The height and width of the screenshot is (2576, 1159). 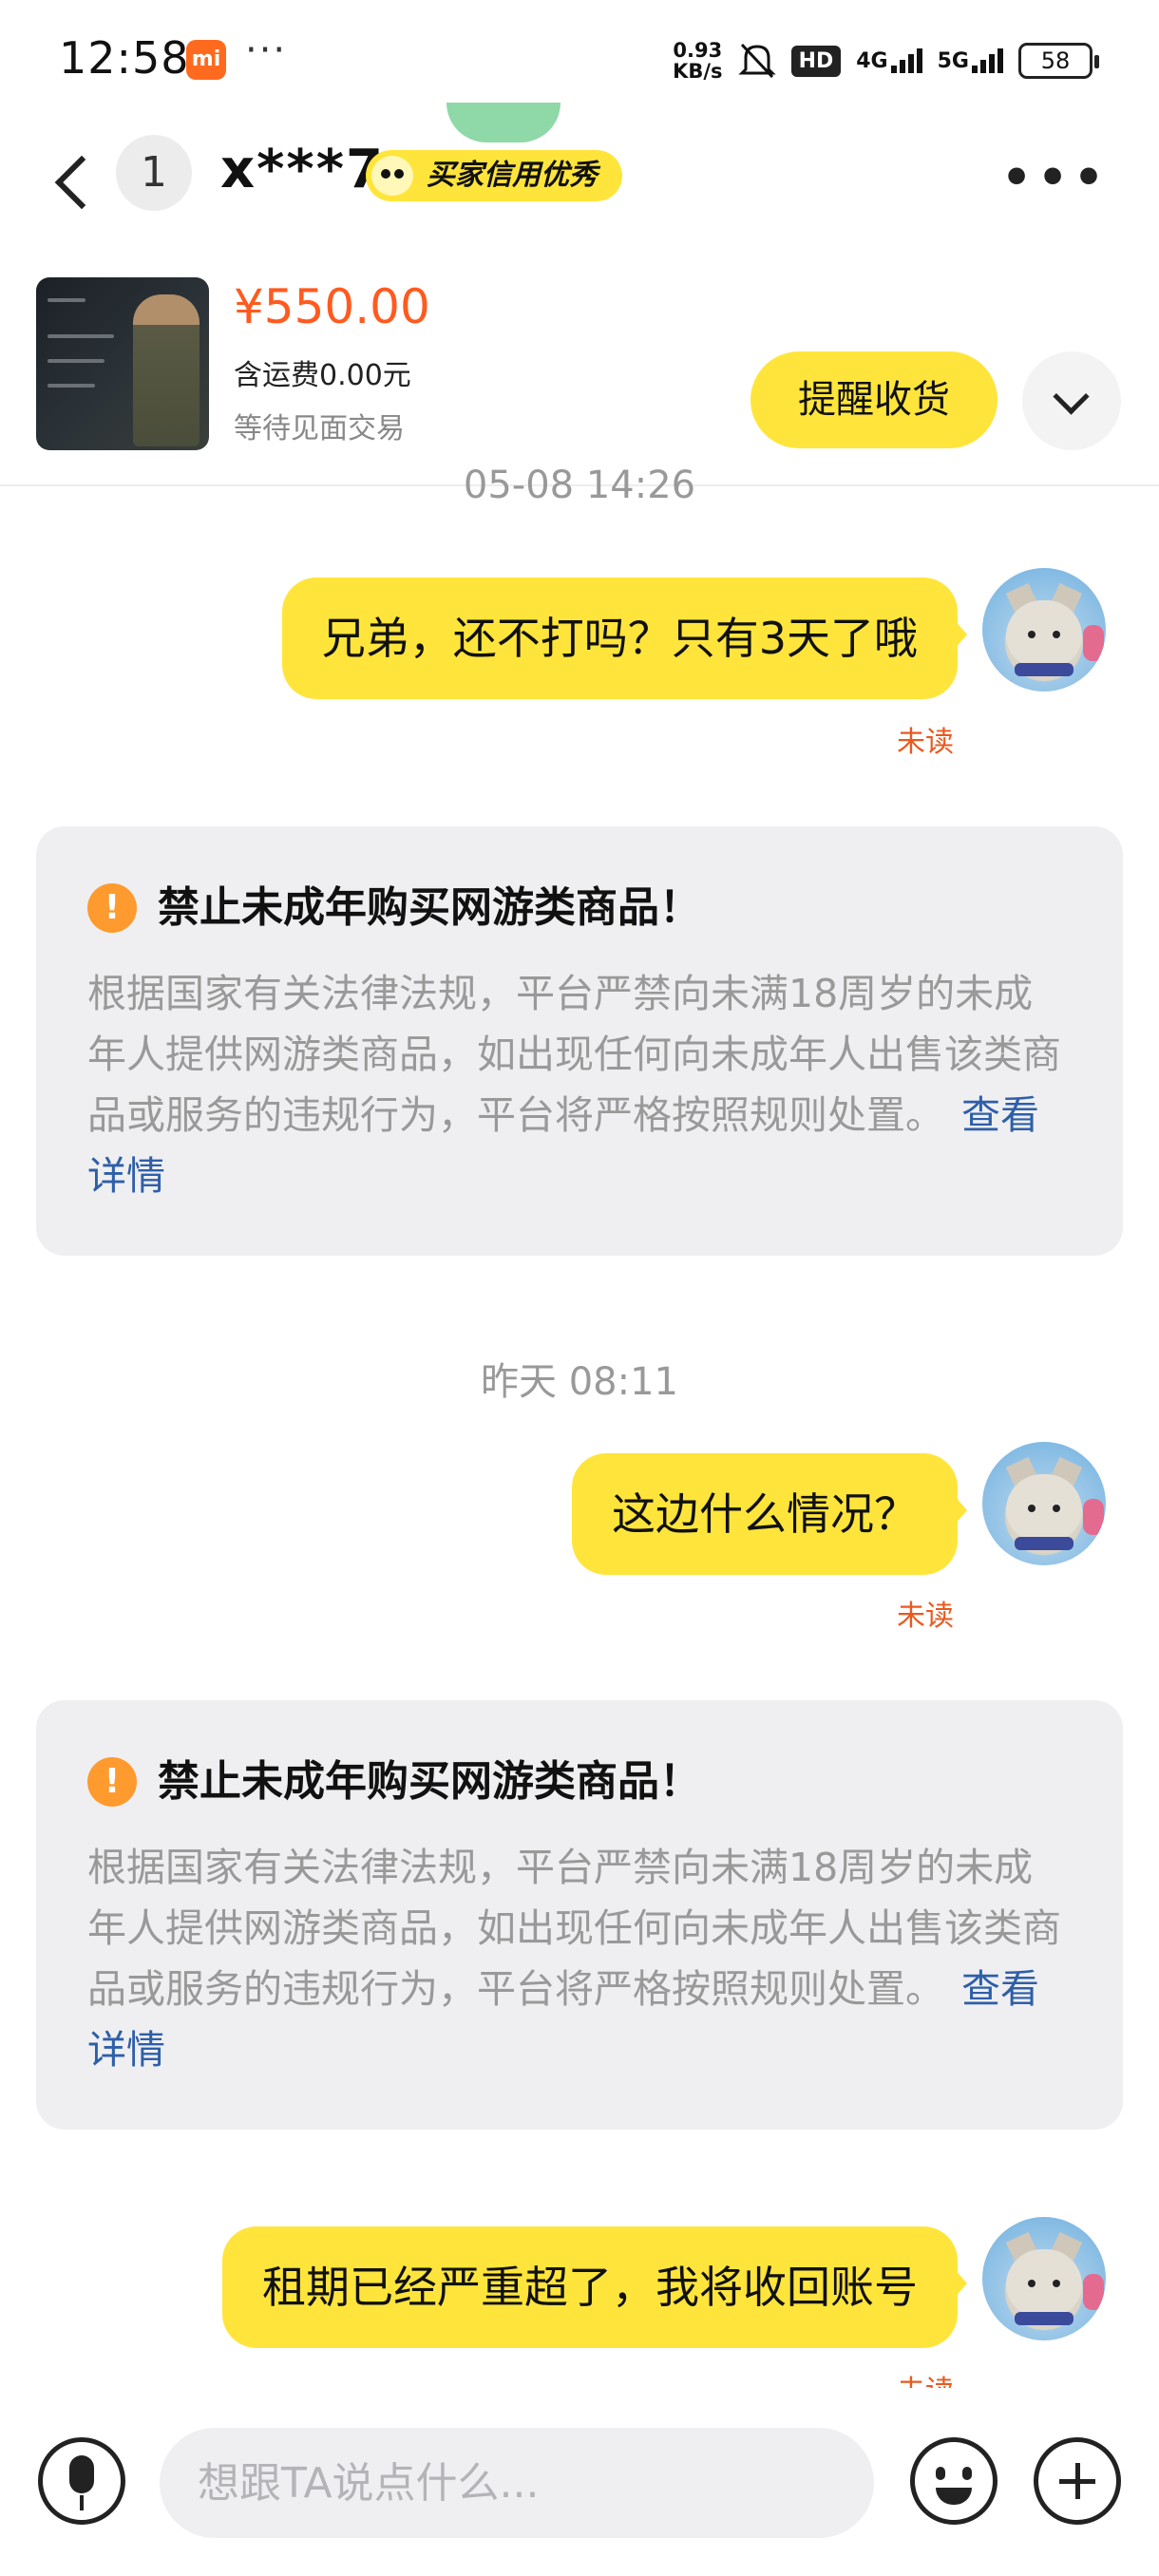 I want to click on mascot-face-icon, so click(x=392, y=176).